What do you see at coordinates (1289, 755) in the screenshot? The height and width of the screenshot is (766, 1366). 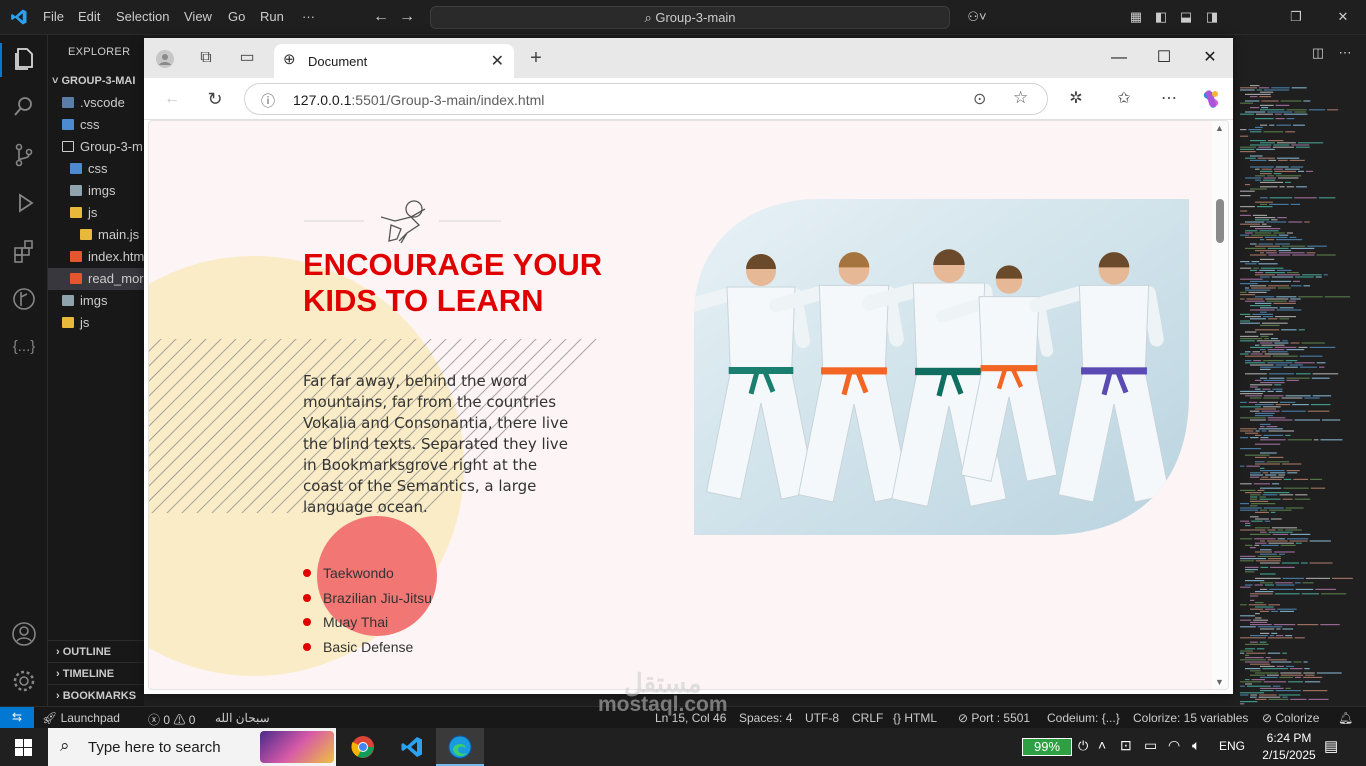 I see `clock-date: 2/15/2025` at bounding box center [1289, 755].